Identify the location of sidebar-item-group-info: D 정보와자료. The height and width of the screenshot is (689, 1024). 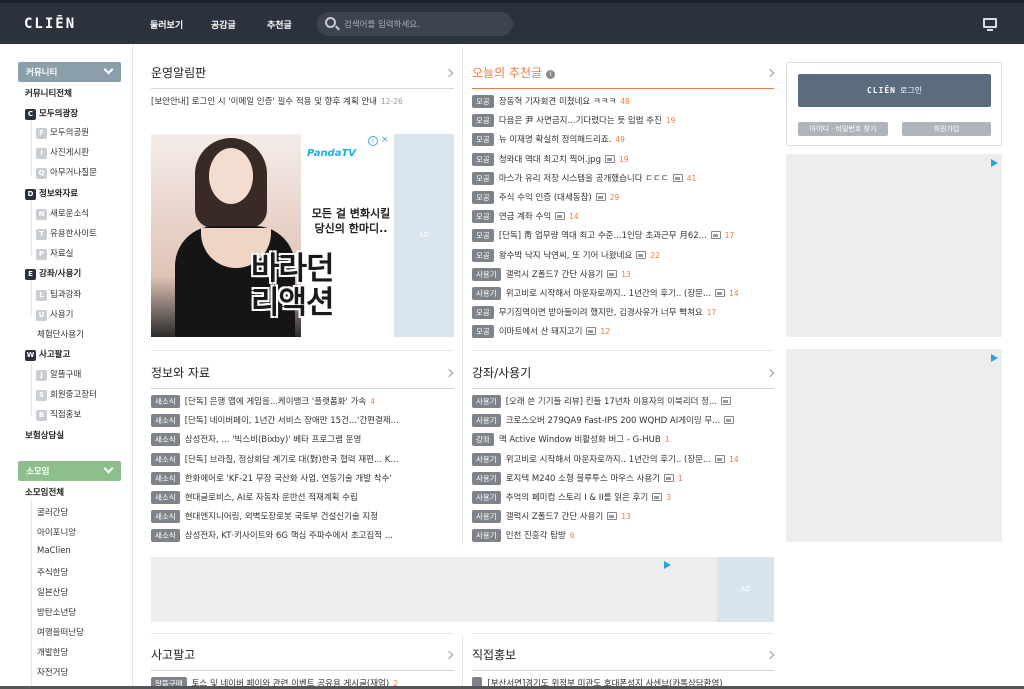
(51, 193).